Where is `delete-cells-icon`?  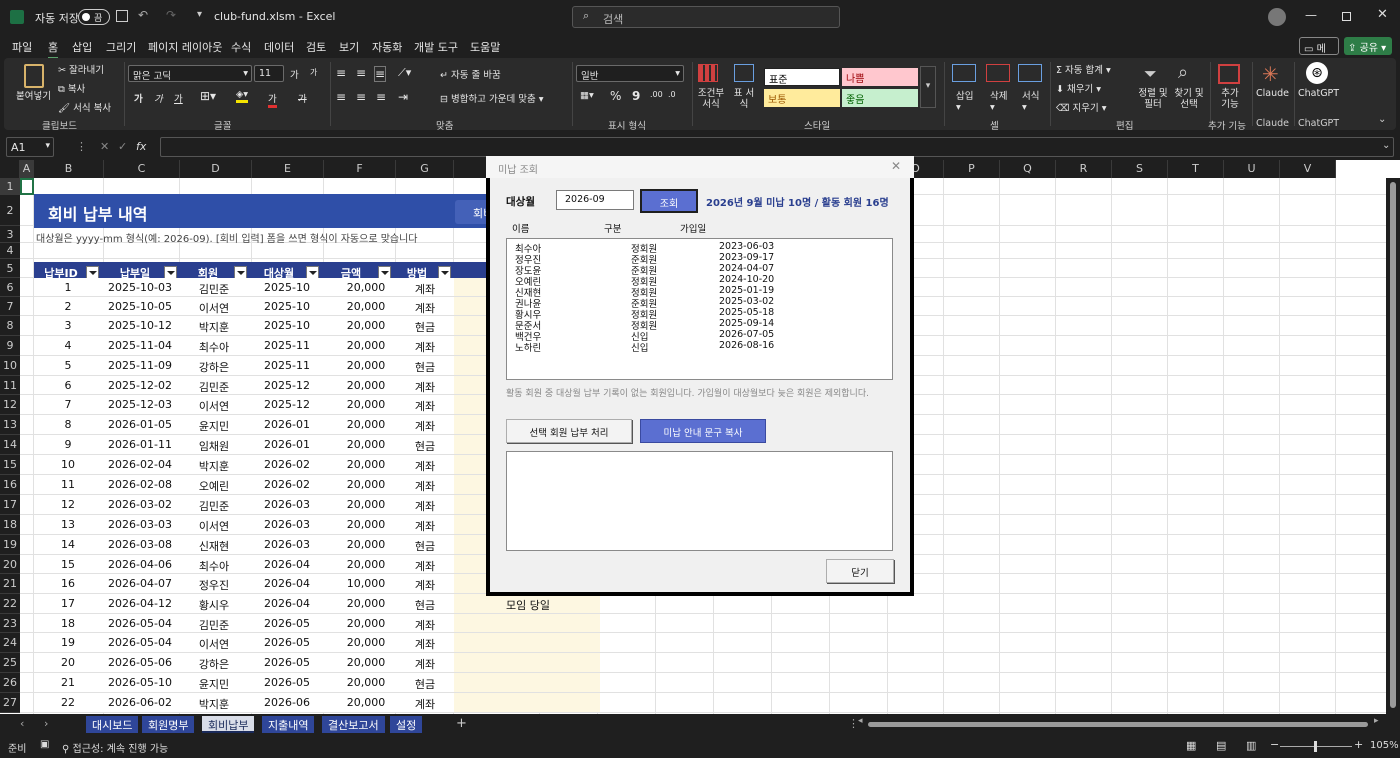
delete-cells-icon is located at coordinates (998, 73).